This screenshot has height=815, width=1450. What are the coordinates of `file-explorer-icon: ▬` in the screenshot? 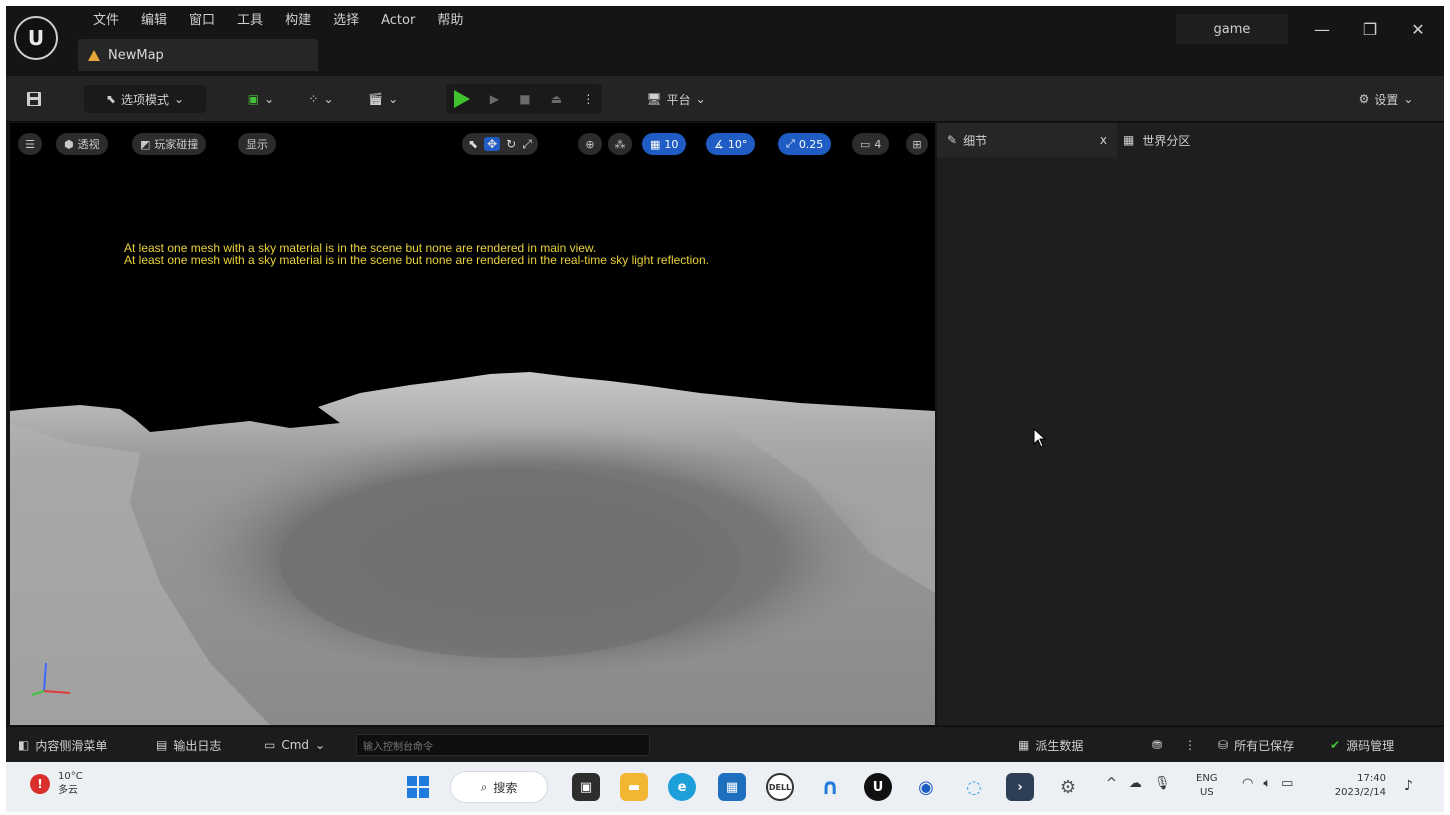 It's located at (634, 787).